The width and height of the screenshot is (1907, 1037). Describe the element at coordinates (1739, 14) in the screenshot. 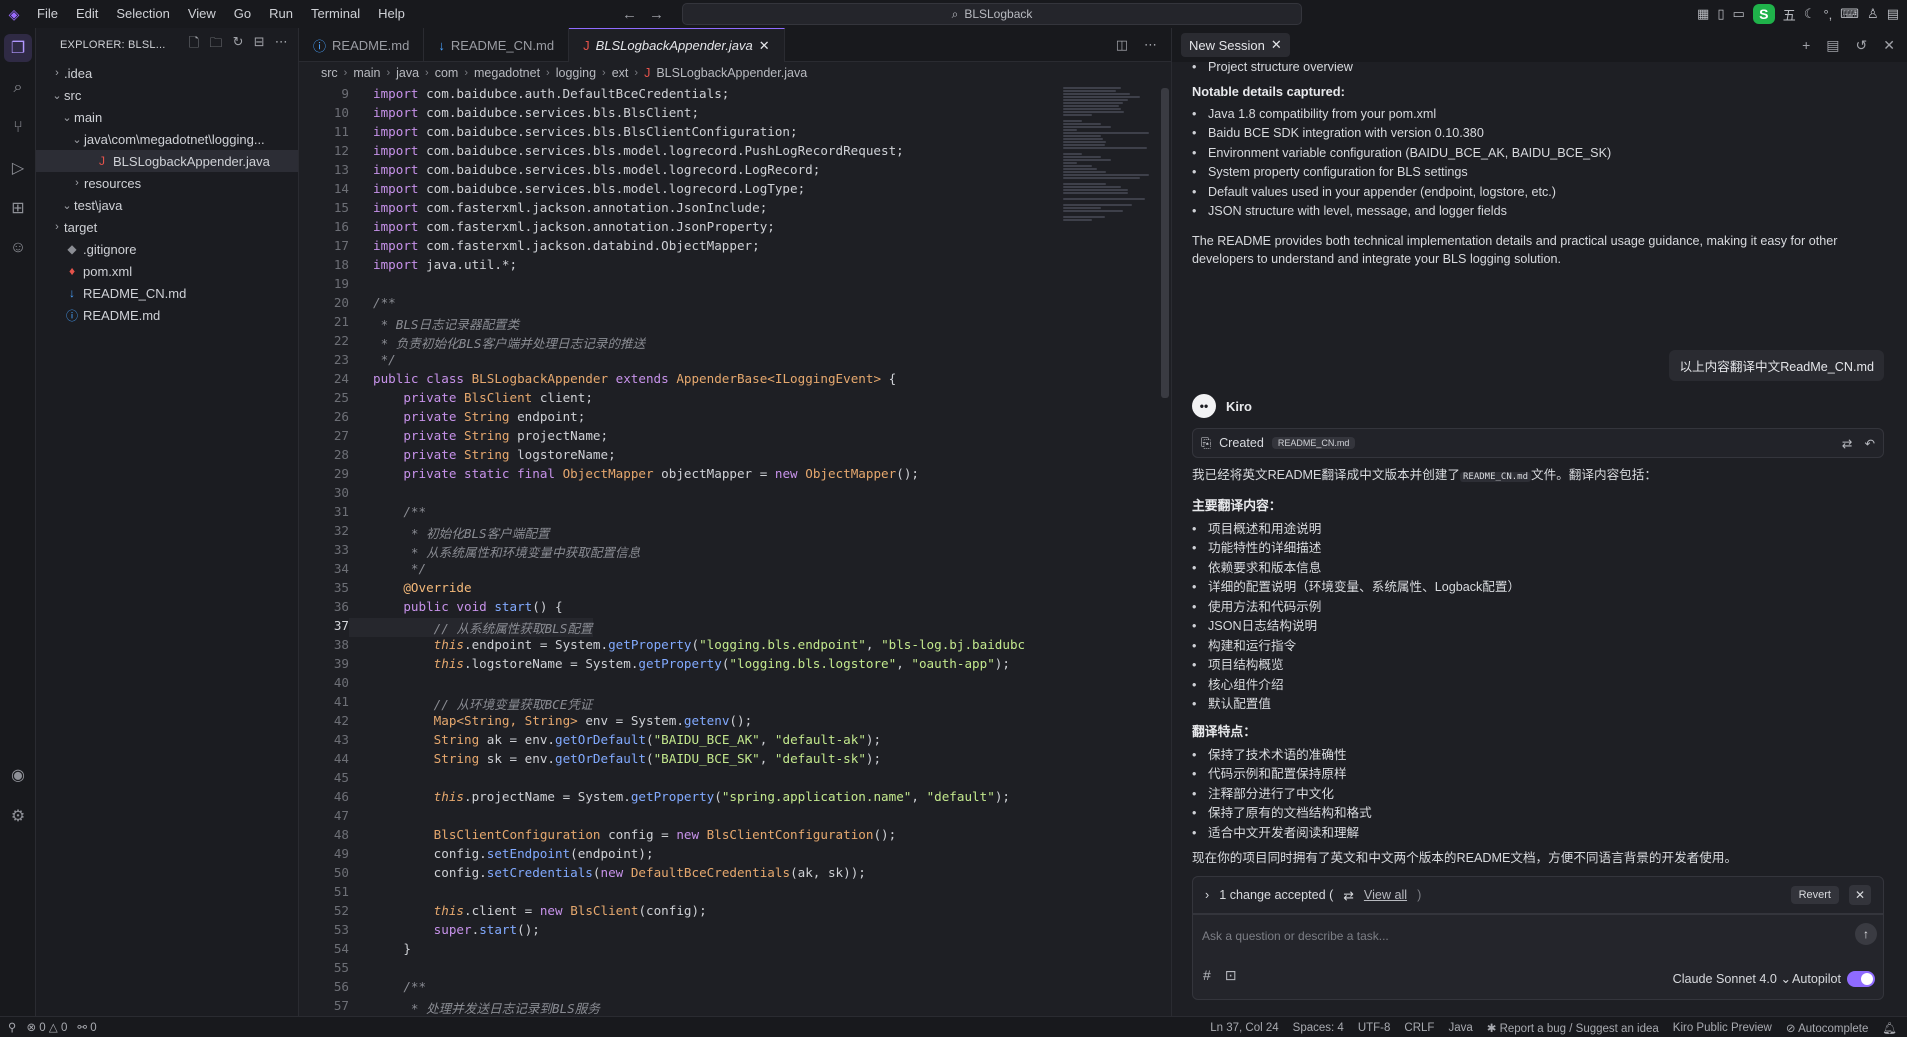

I see `toggle-panel-icon: ▭` at that location.